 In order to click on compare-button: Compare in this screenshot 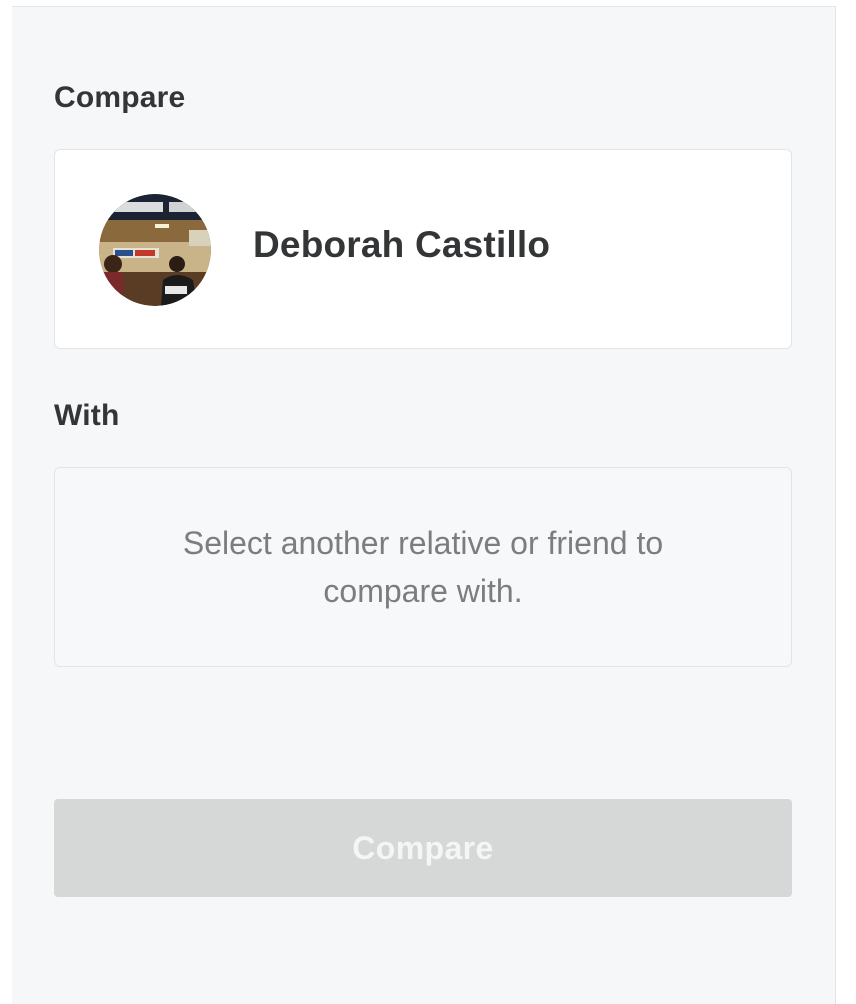, I will do `click(423, 848)`.